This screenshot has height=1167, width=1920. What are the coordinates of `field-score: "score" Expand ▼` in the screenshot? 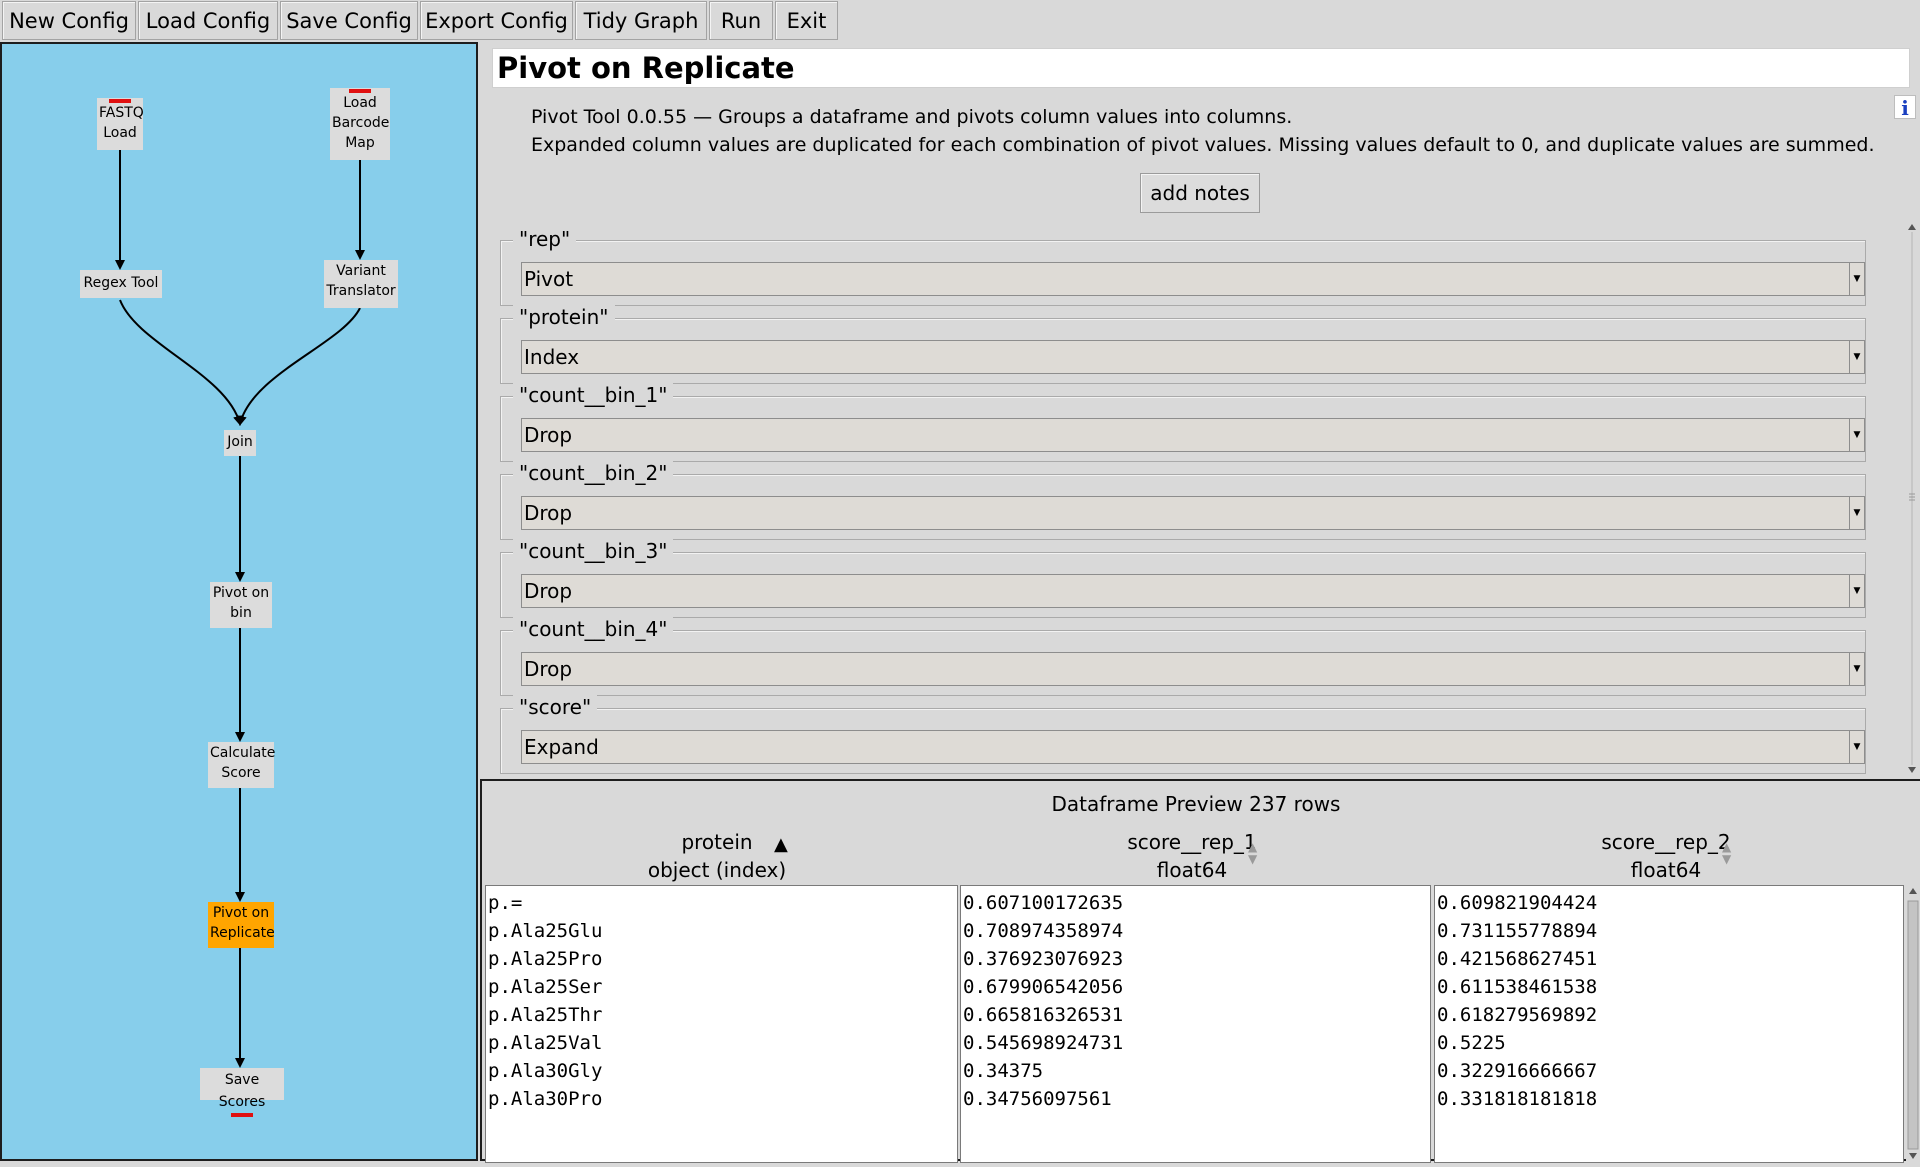 It's located at (1183, 734).